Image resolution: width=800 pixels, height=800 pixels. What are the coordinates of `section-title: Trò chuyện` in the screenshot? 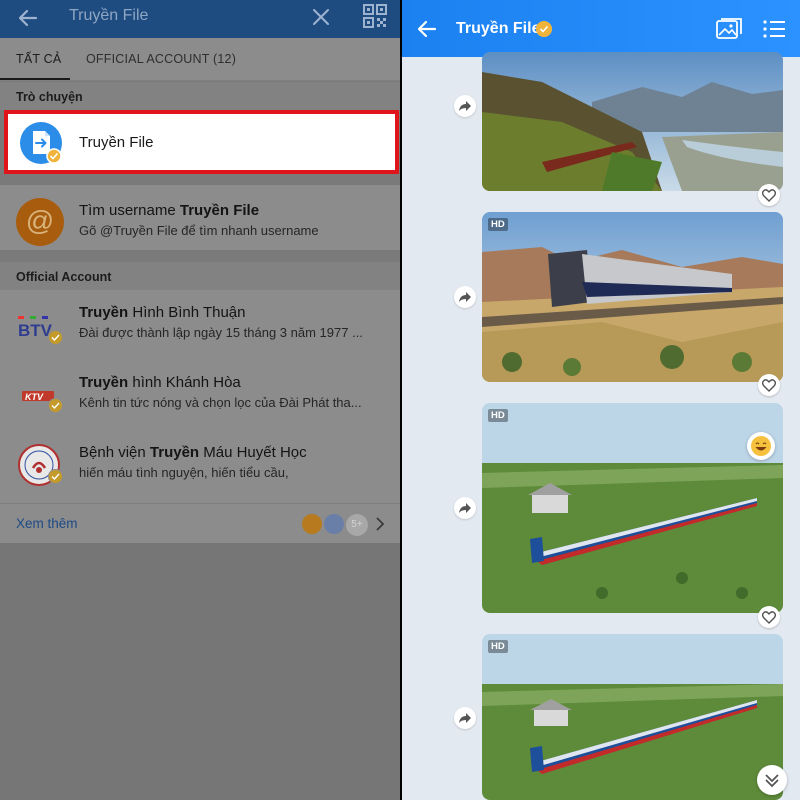 It's located at (49, 97).